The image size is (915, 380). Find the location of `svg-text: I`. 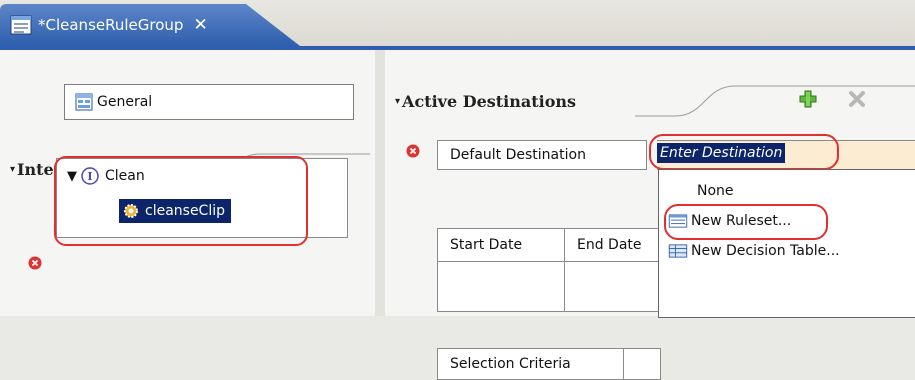

svg-text: I is located at coordinates (89, 176).